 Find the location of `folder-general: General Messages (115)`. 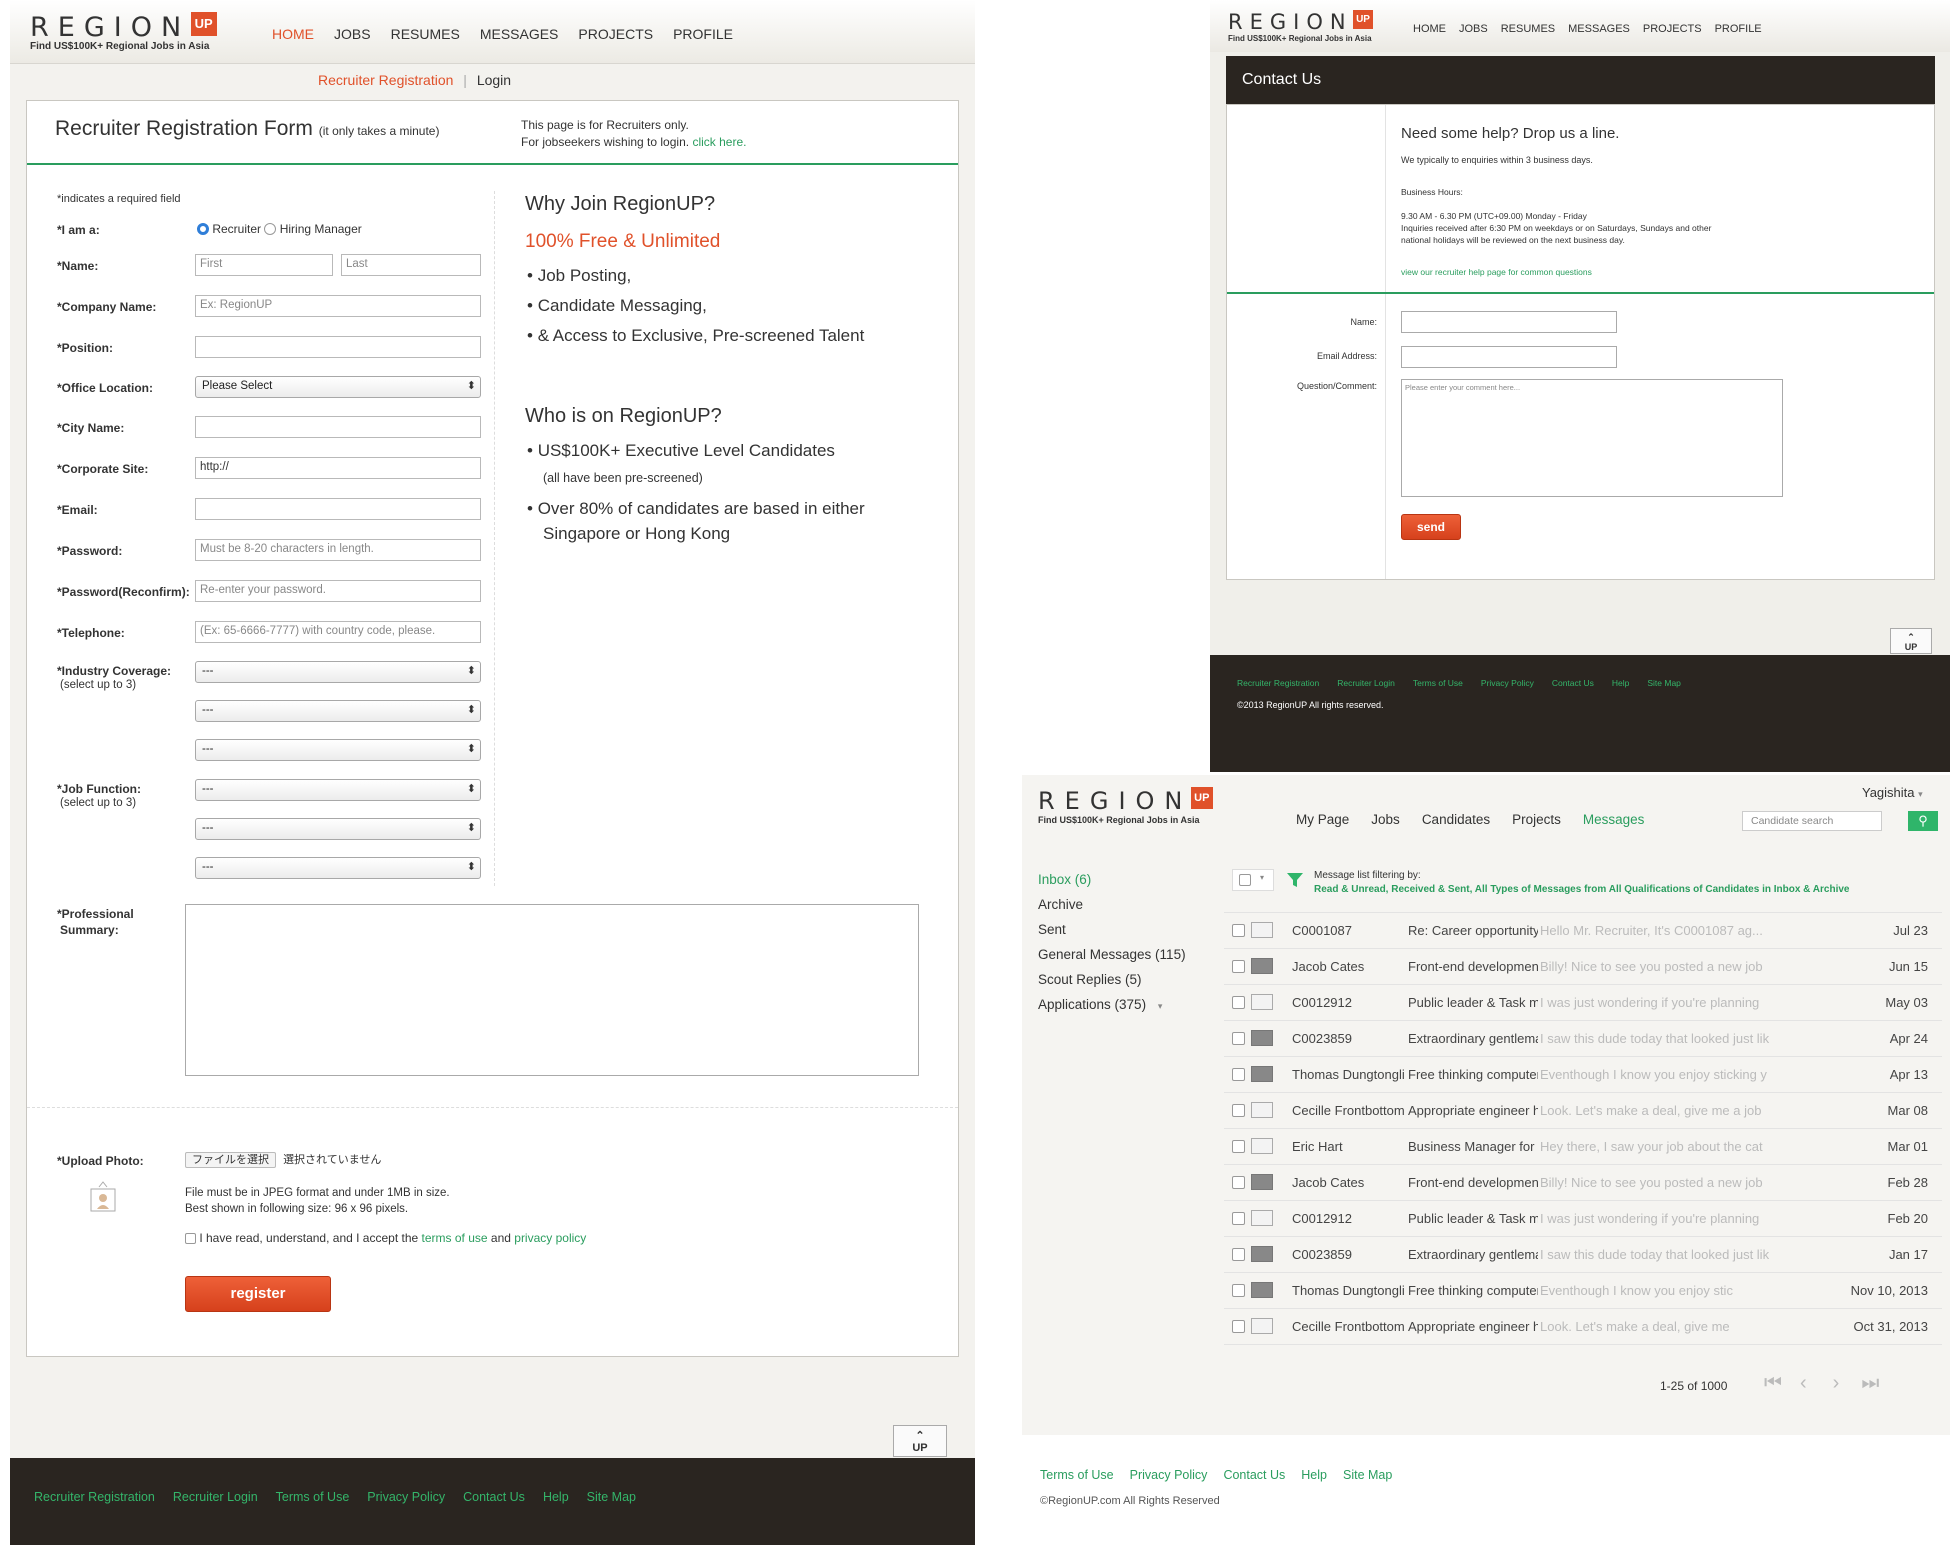

folder-general: General Messages (115) is located at coordinates (1112, 954).